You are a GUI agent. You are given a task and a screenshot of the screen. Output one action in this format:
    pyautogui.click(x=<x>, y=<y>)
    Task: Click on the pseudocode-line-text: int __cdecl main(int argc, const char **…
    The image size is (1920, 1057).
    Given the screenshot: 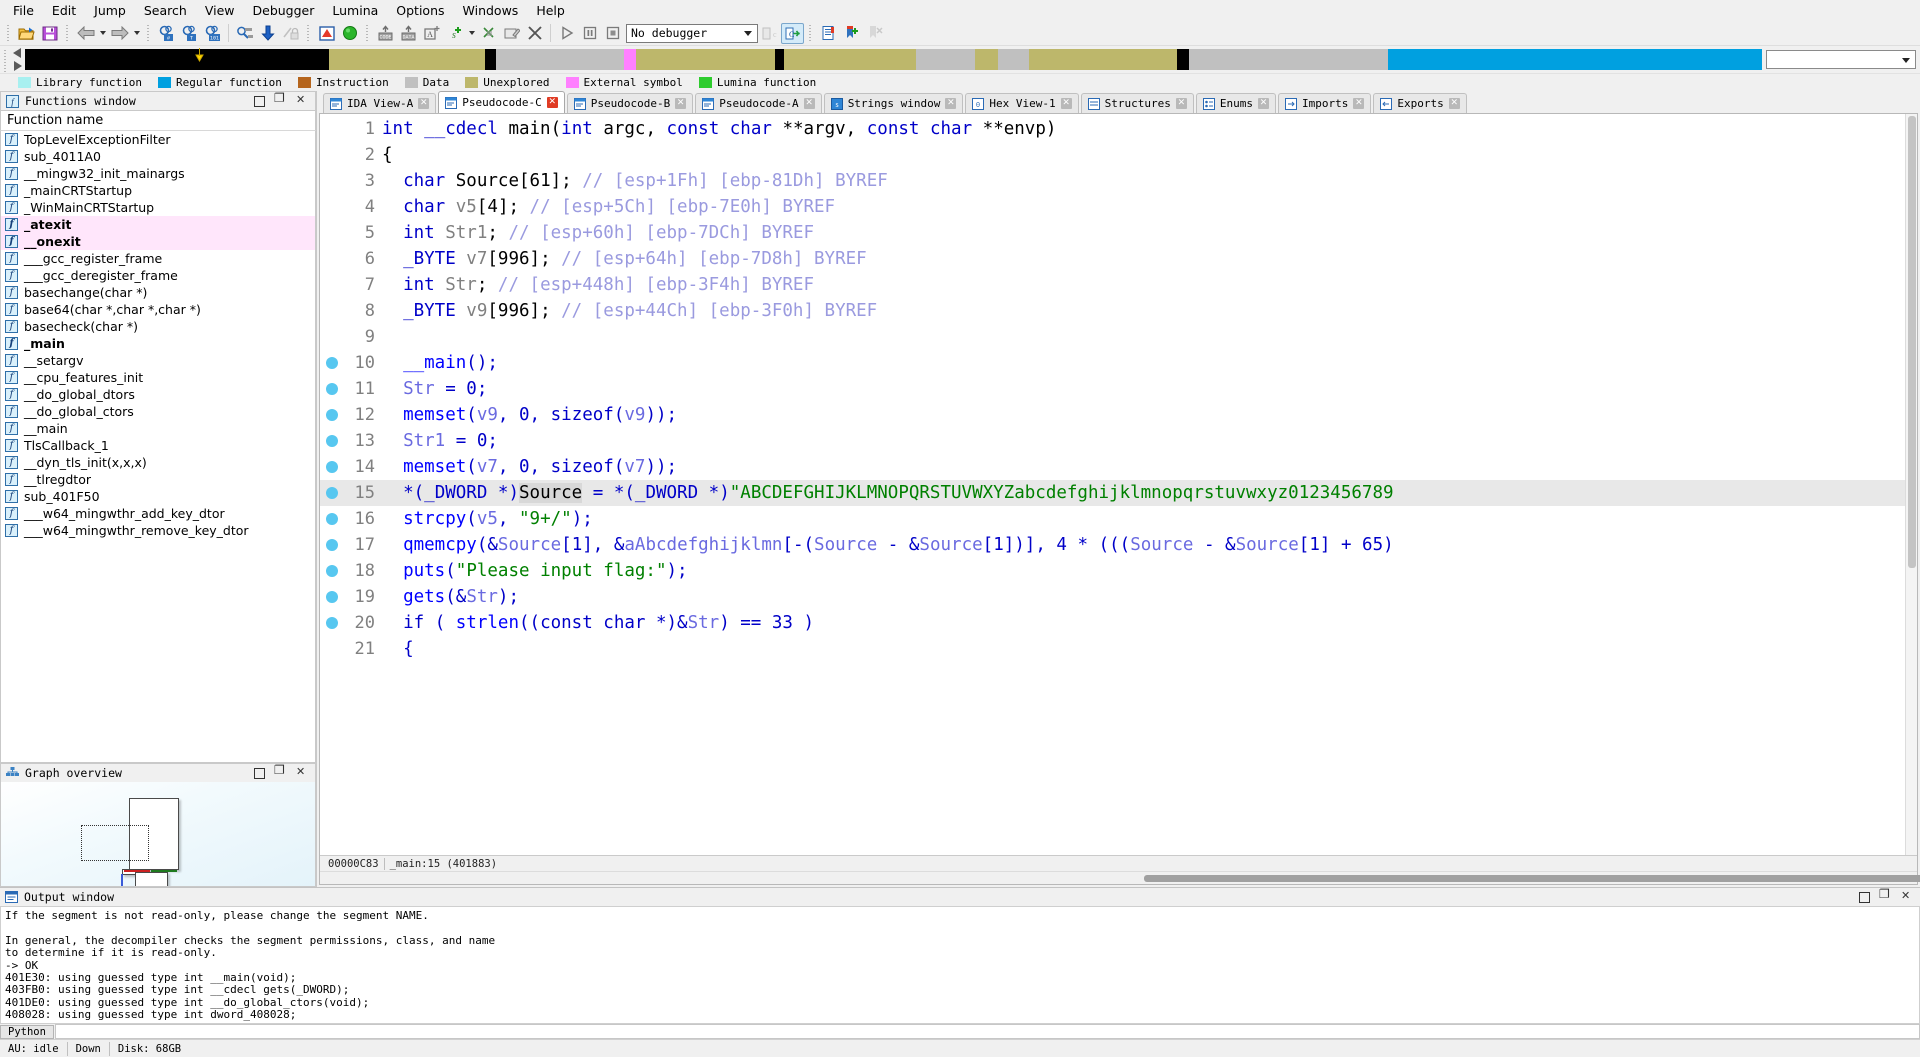 What is the action you would take?
    pyautogui.click(x=717, y=129)
    